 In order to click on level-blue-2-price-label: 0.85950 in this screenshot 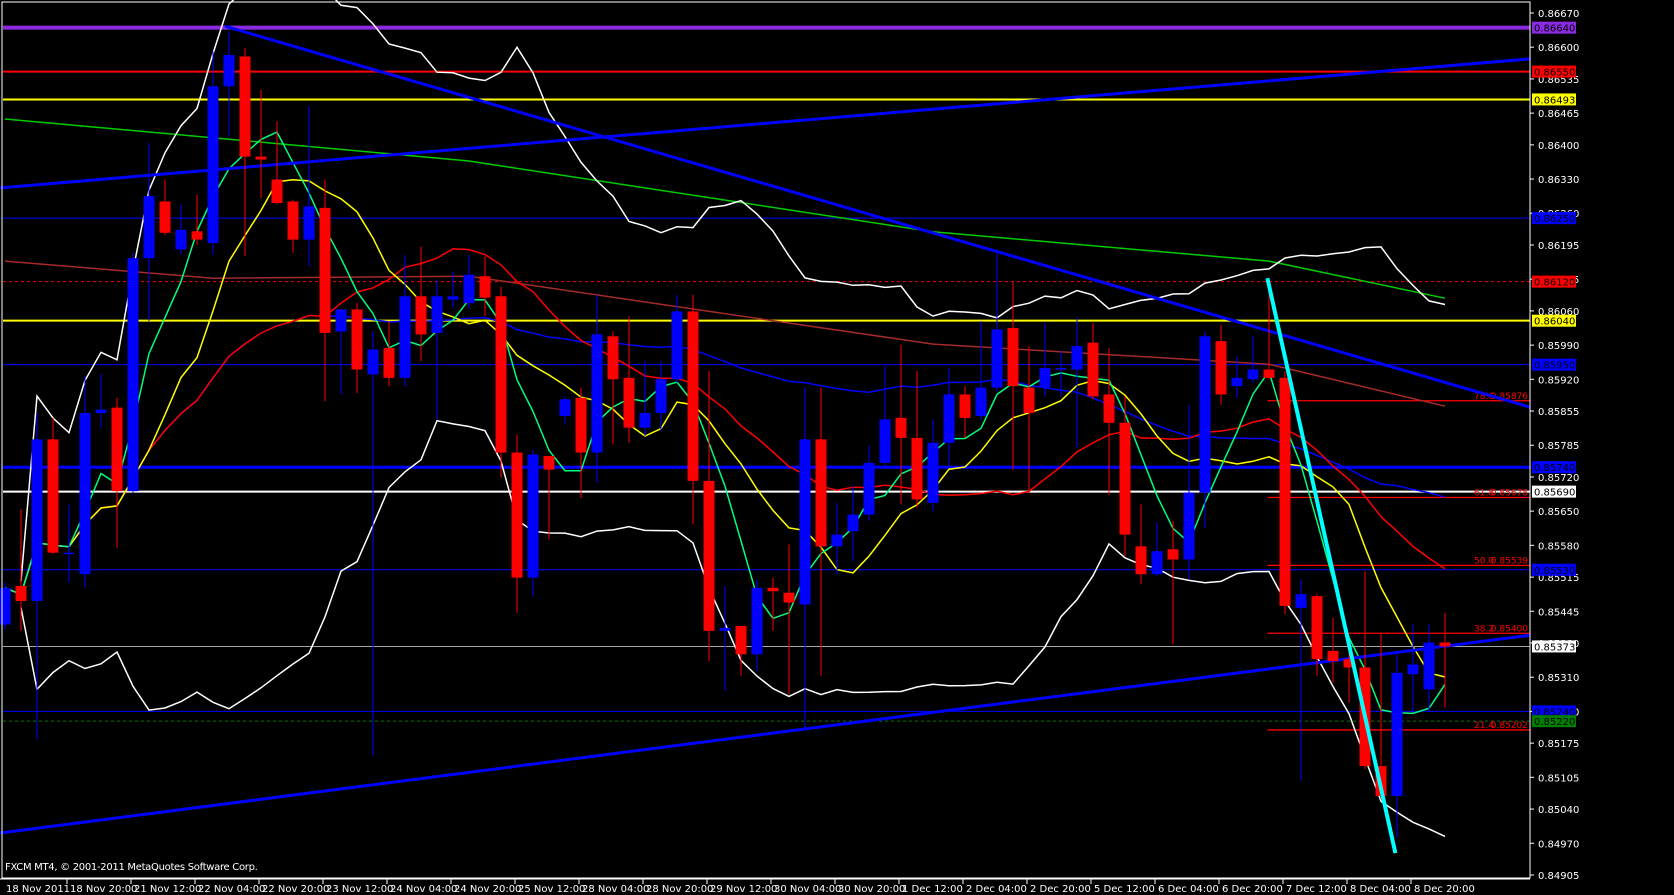, I will do `click(1554, 366)`.